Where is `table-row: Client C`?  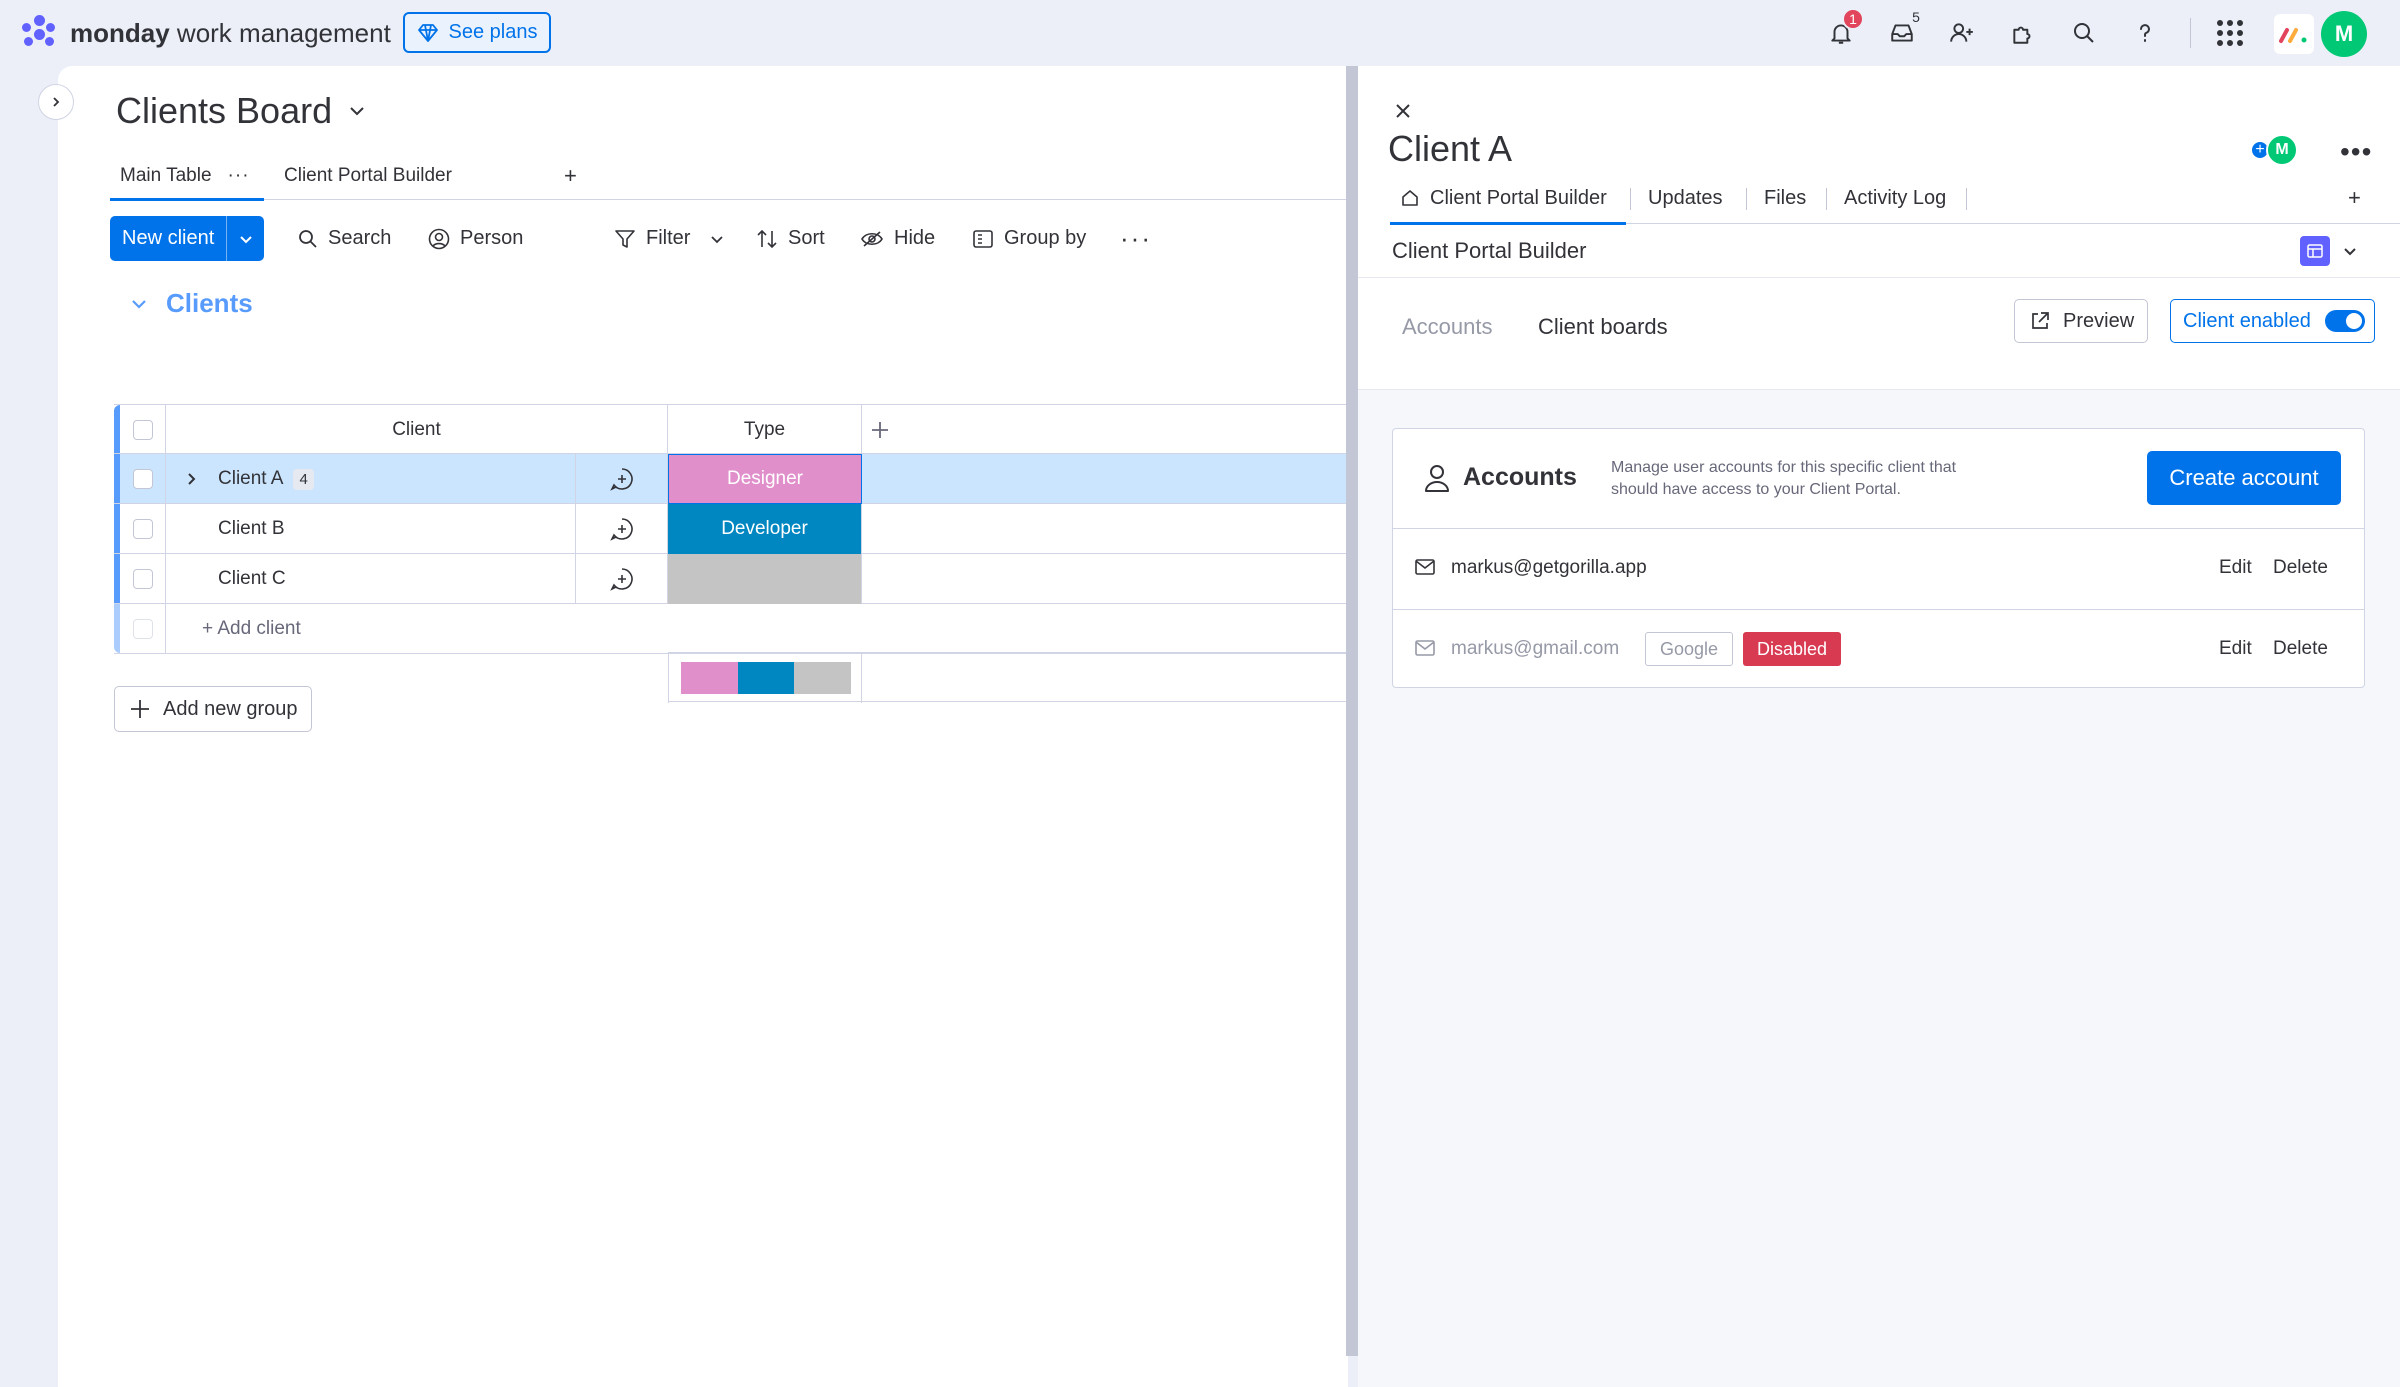 table-row: Client C is located at coordinates (731, 579).